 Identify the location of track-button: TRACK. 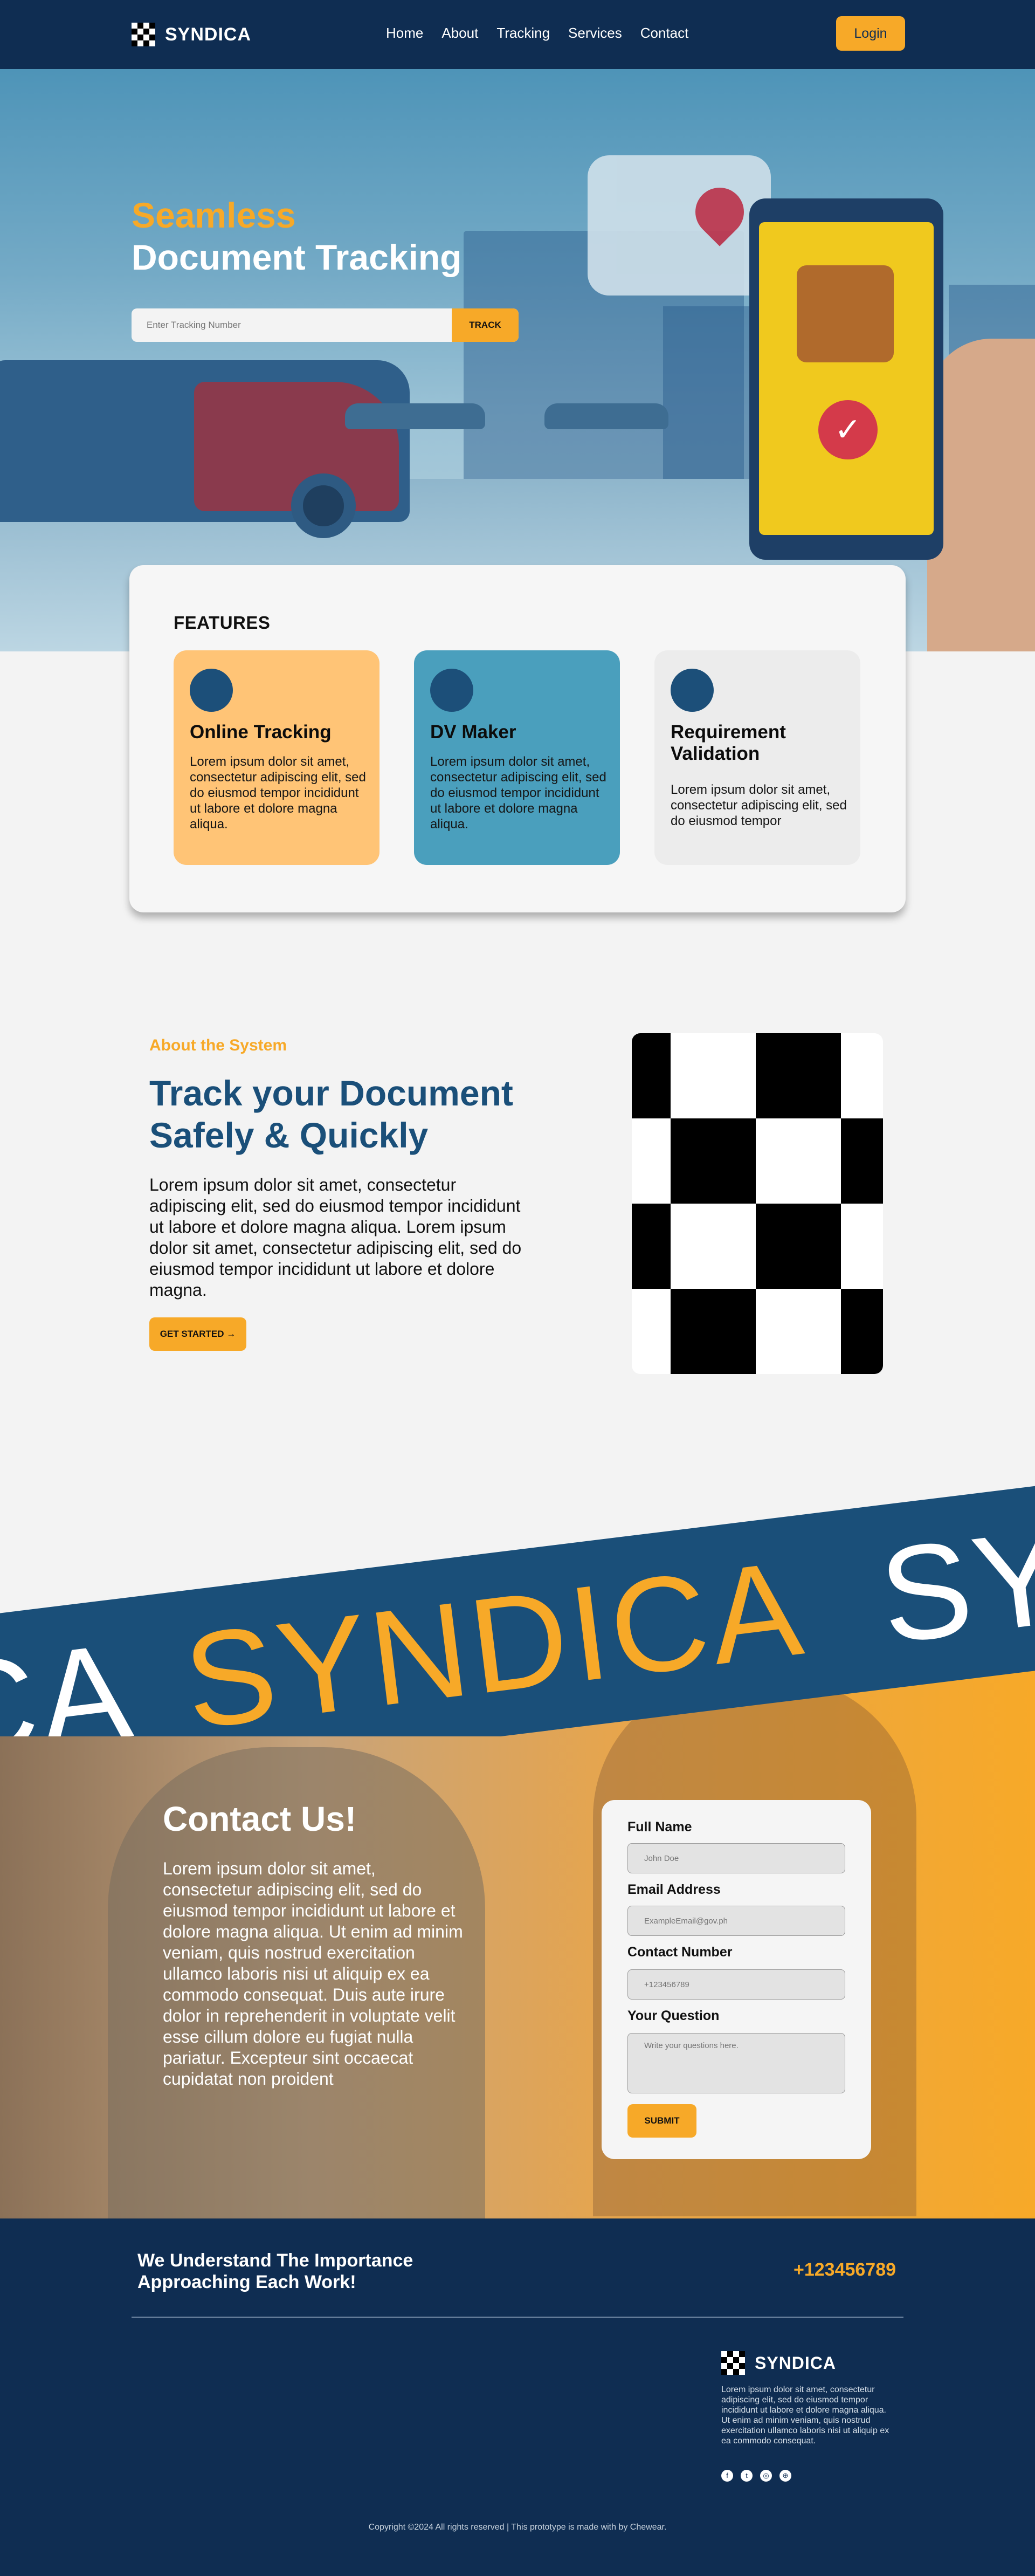
(485, 325).